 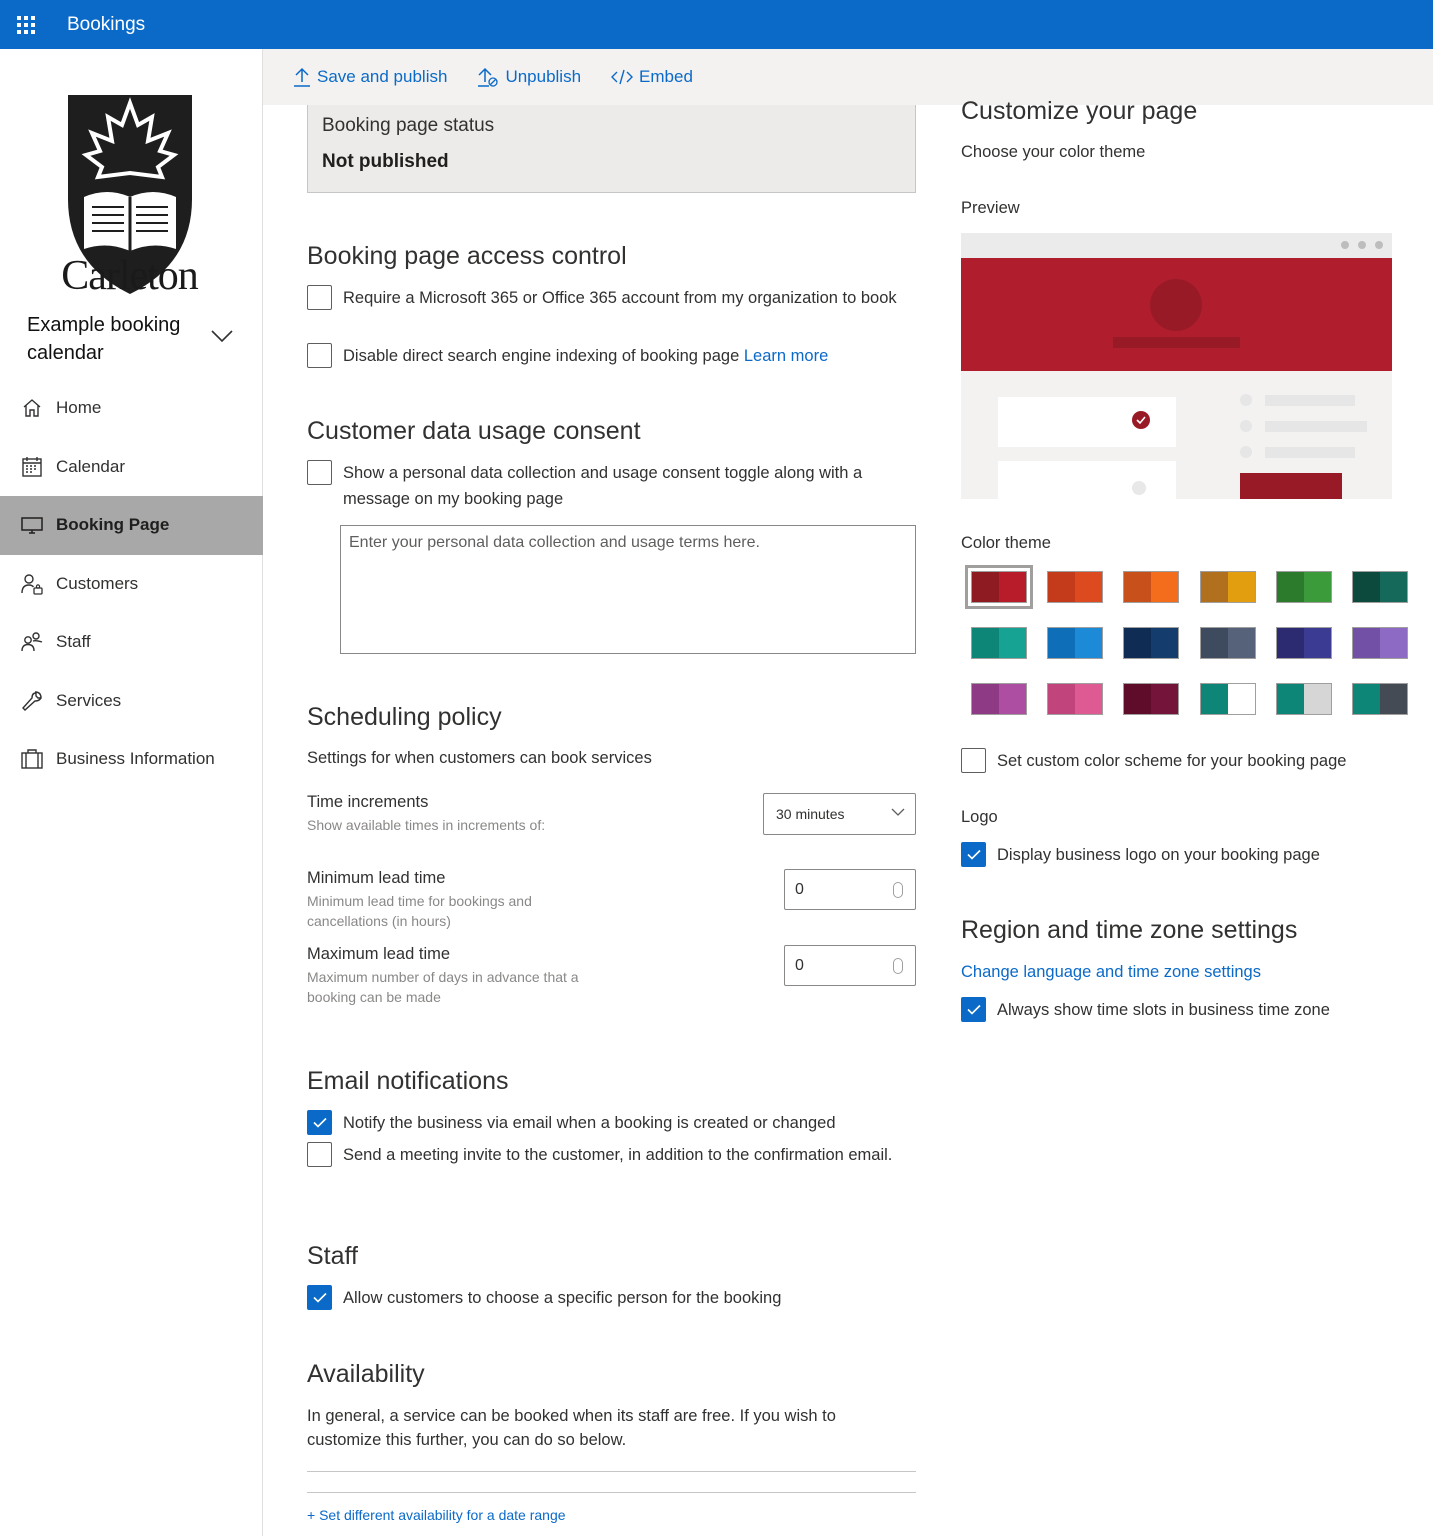 What do you see at coordinates (104, 339) in the screenshot?
I see `calendar-name: Example booking calendar` at bounding box center [104, 339].